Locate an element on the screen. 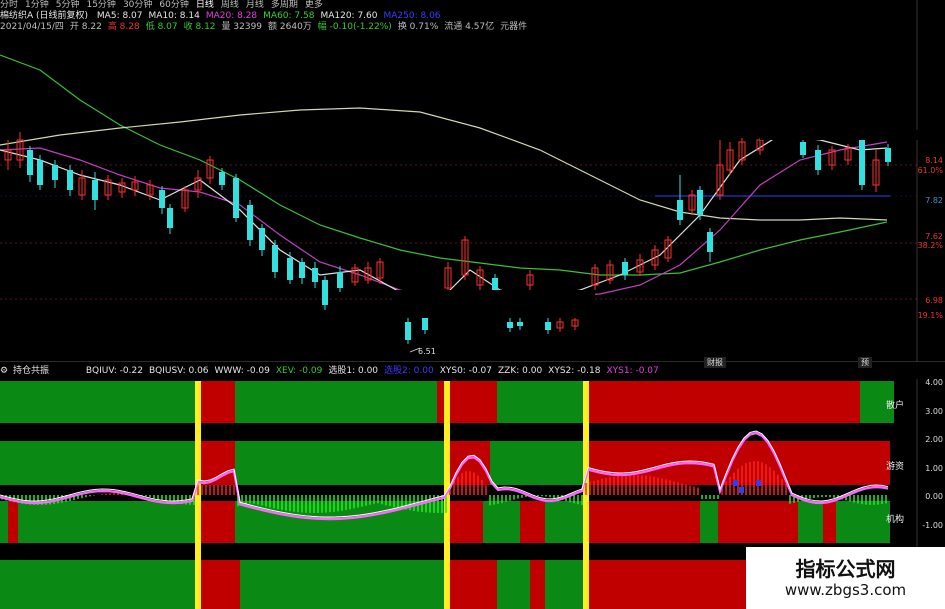 Image resolution: width=945 pixels, height=609 pixels. indicator-value: 选股2: 0.00 is located at coordinates (409, 371).